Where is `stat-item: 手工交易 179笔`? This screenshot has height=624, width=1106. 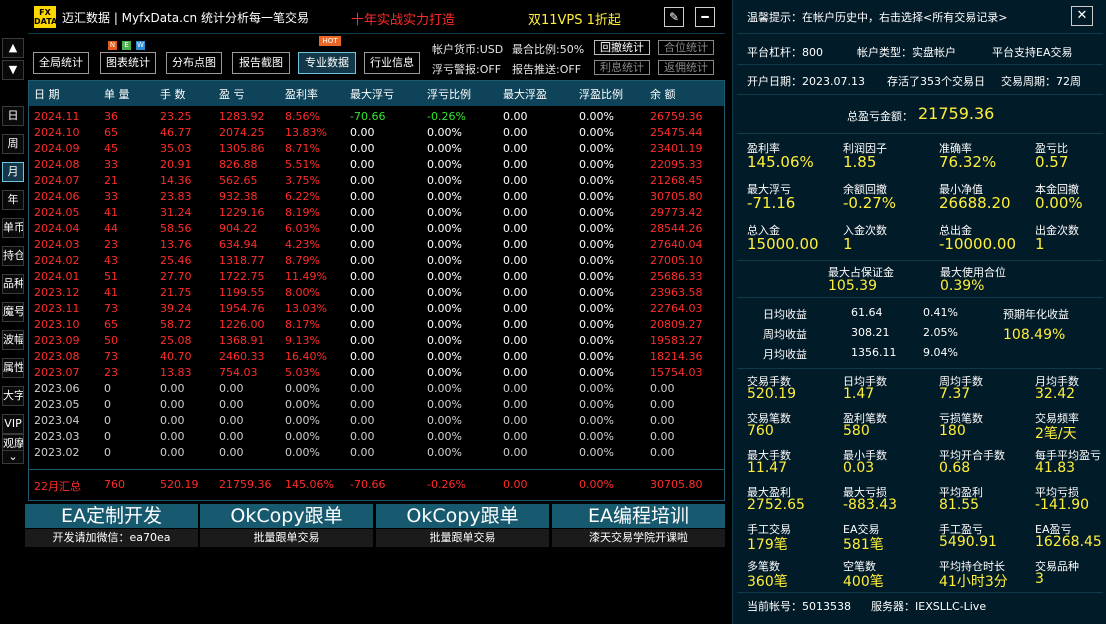
stat-item: 手工交易 179笔 is located at coordinates (793, 538).